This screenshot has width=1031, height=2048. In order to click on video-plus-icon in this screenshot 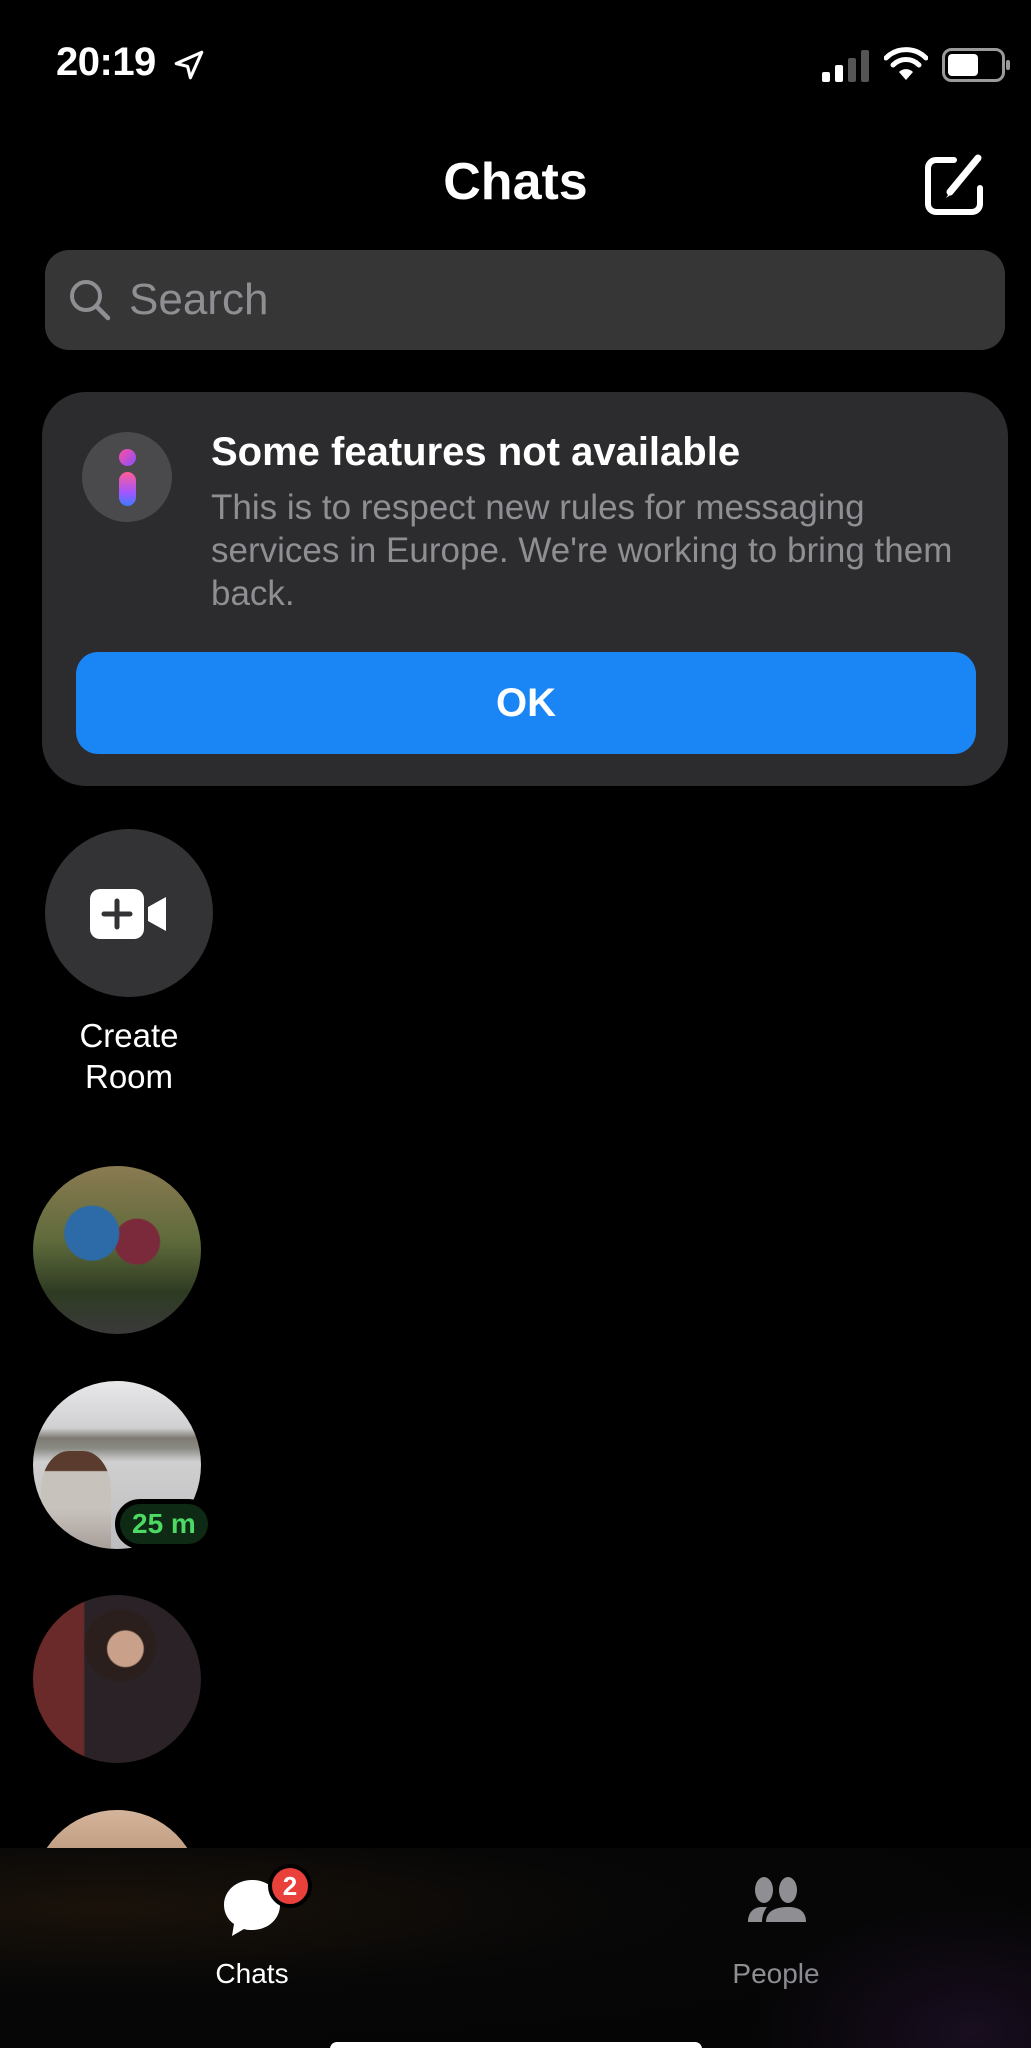, I will do `click(128, 914)`.